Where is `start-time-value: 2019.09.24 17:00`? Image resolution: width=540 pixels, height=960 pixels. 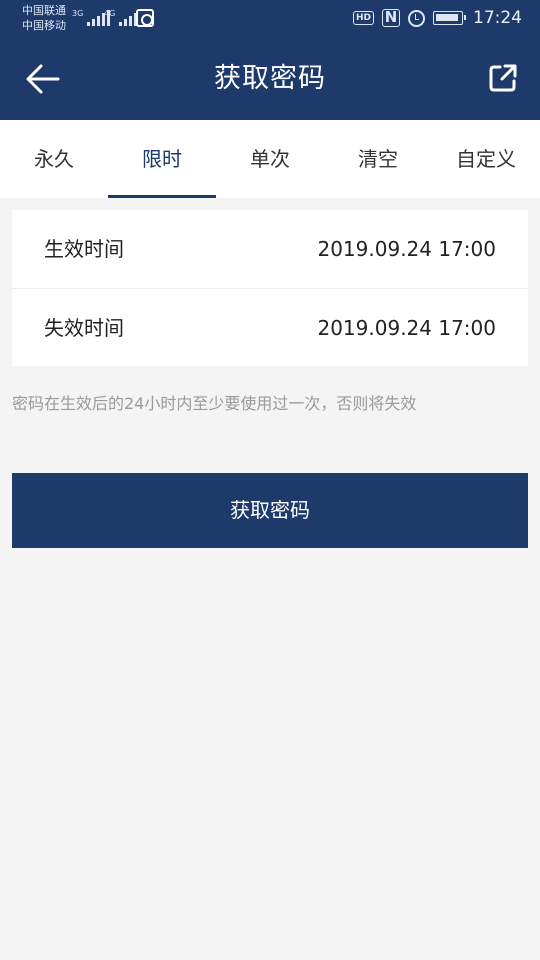
start-time-value: 2019.09.24 17:00 is located at coordinates (406, 249).